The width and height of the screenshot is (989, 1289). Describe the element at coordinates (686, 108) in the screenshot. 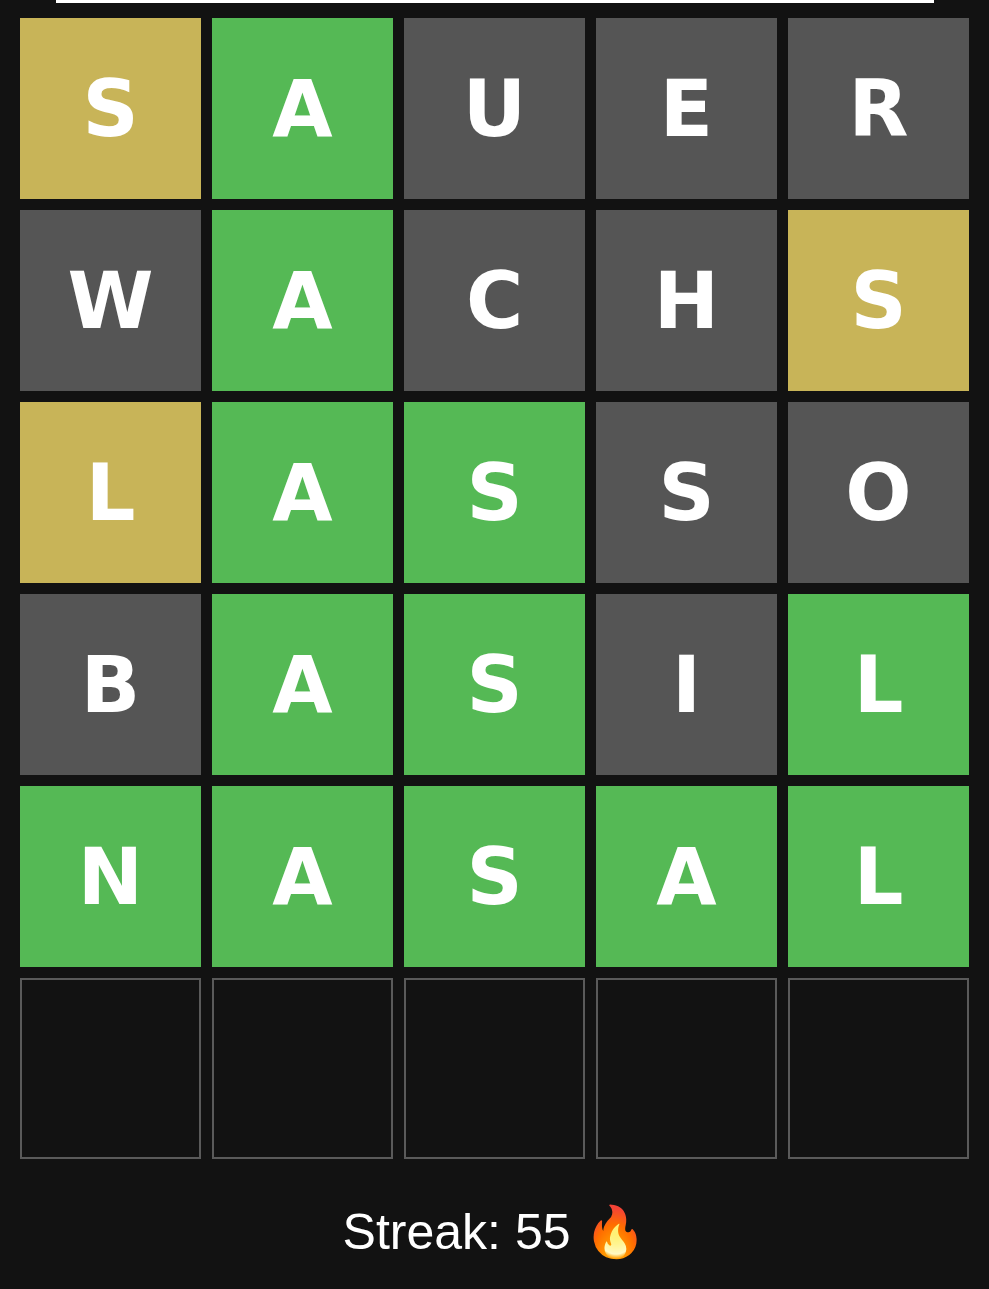

I see `letter-tile: E` at that location.